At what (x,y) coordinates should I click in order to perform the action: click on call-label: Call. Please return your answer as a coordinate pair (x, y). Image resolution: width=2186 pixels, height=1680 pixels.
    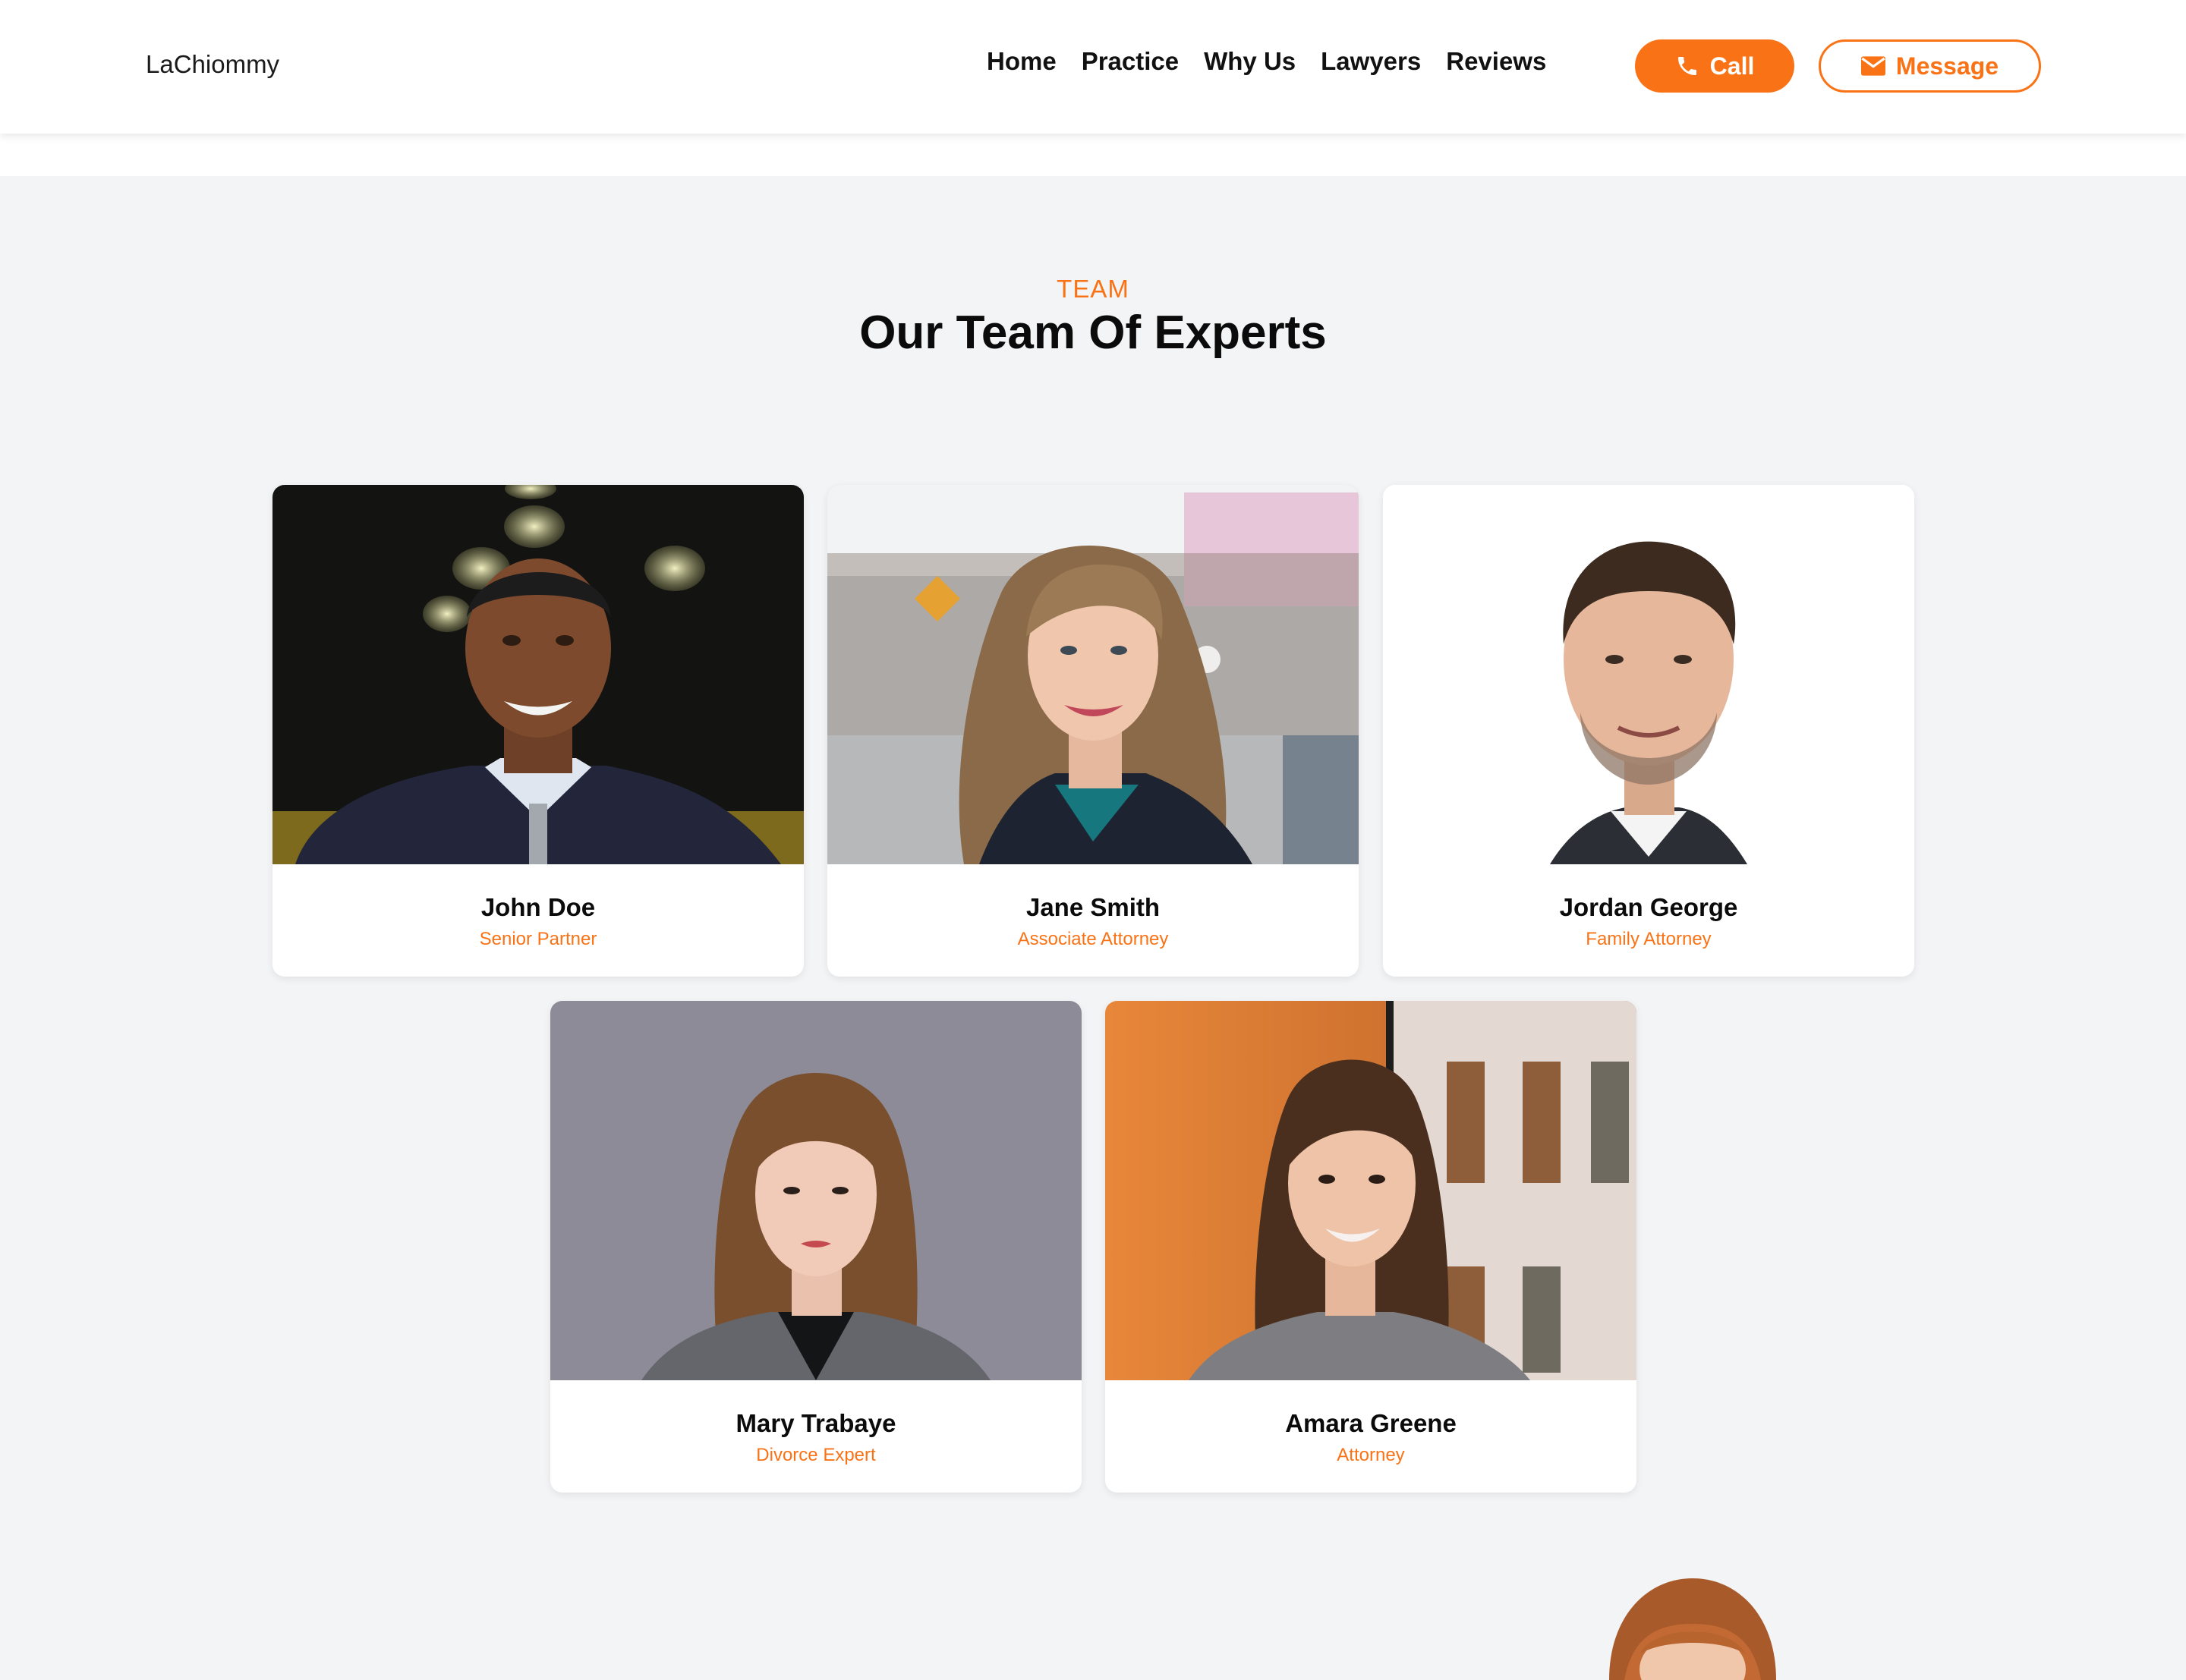
    Looking at the image, I should click on (1732, 66).